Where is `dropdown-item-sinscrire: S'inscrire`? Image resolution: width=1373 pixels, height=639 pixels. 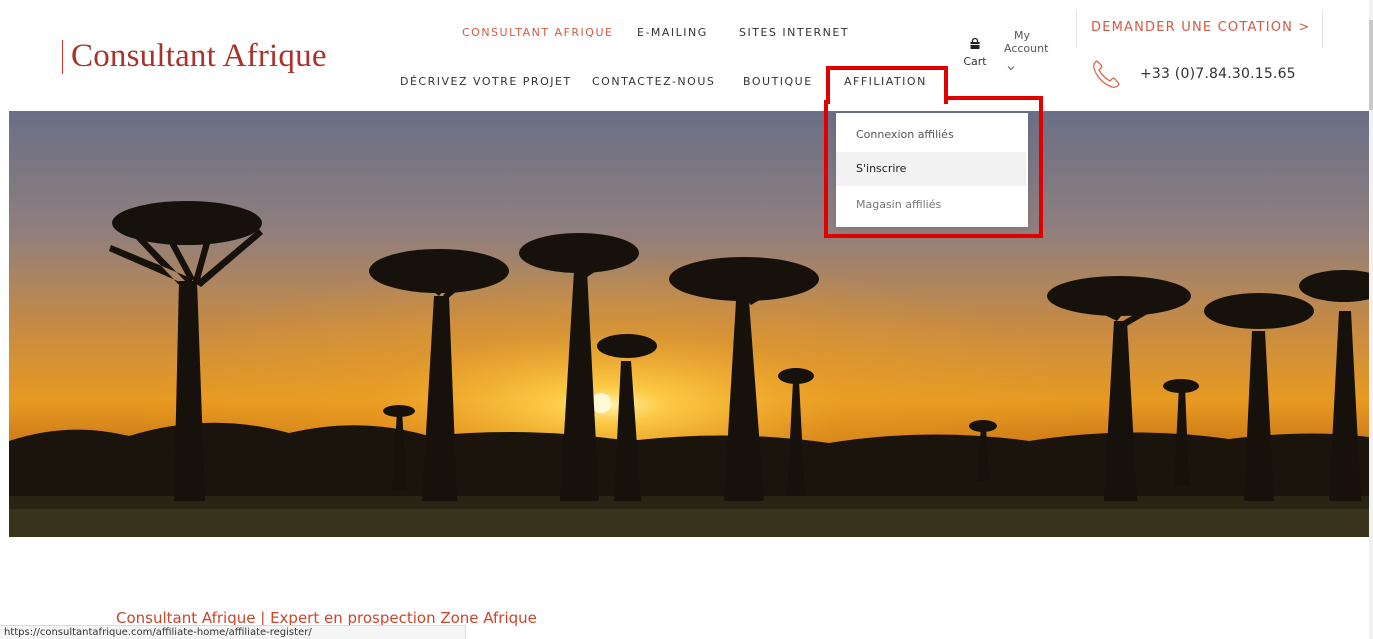
dropdown-item-sinscrire: S'inscrire is located at coordinates (931, 169).